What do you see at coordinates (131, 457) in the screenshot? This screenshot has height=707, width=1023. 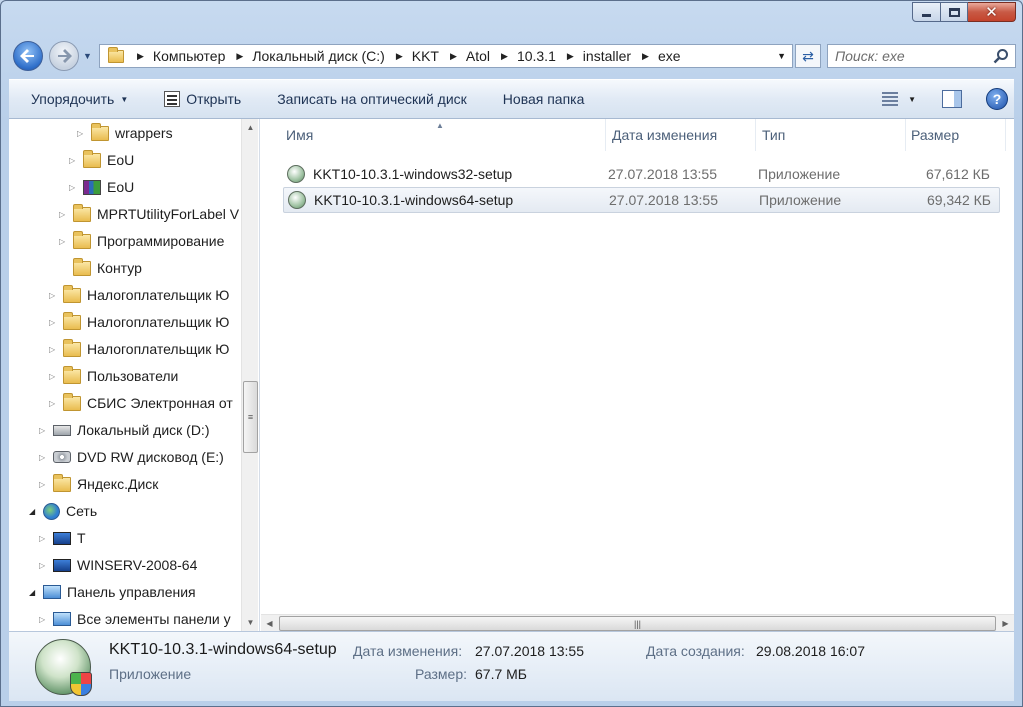 I see `tree-item: ▷ DVD RW дисковод (E:)` at bounding box center [131, 457].